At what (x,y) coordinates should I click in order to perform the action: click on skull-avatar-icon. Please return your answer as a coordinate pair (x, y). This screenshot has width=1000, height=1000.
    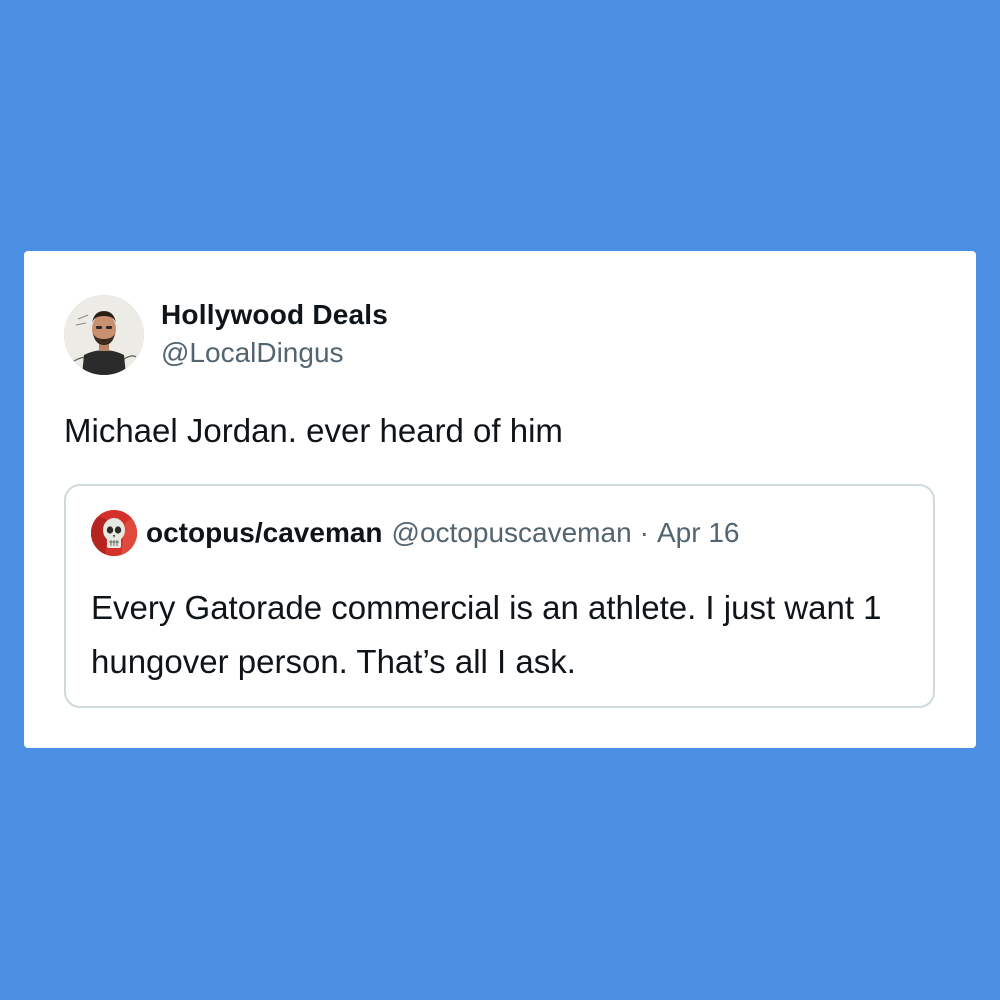
    Looking at the image, I should click on (114, 533).